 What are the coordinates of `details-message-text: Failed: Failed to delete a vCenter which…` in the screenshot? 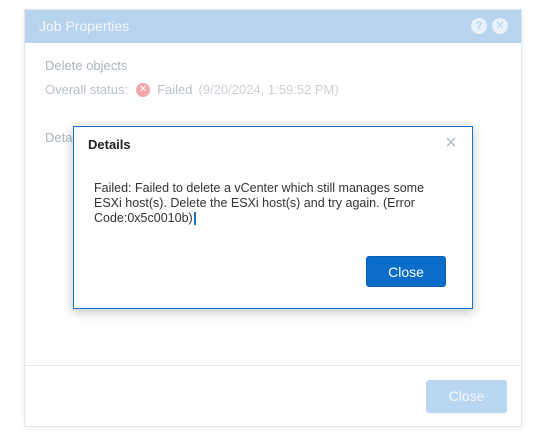 It's located at (259, 203).